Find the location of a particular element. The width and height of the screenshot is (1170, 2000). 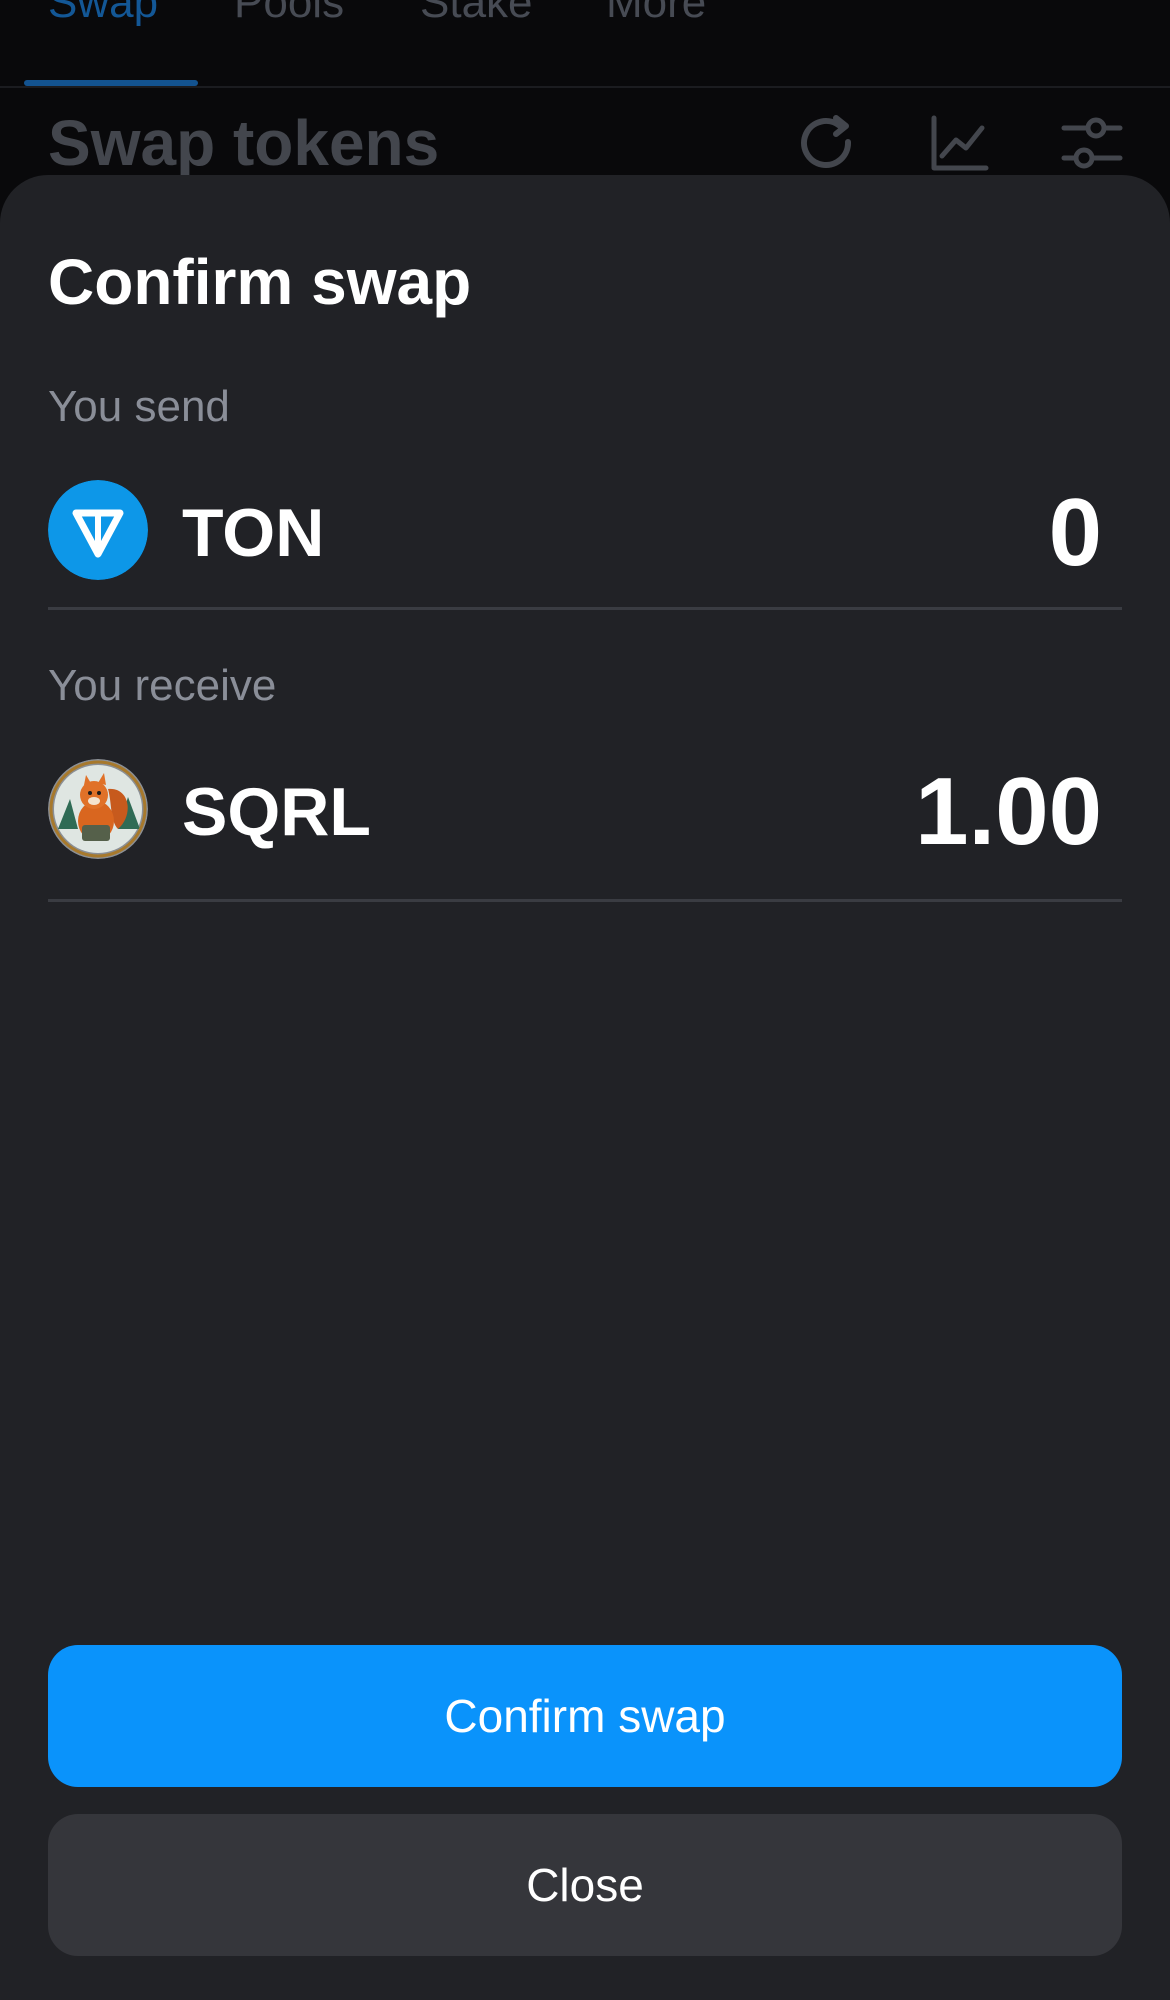

send-divider is located at coordinates (585, 608).